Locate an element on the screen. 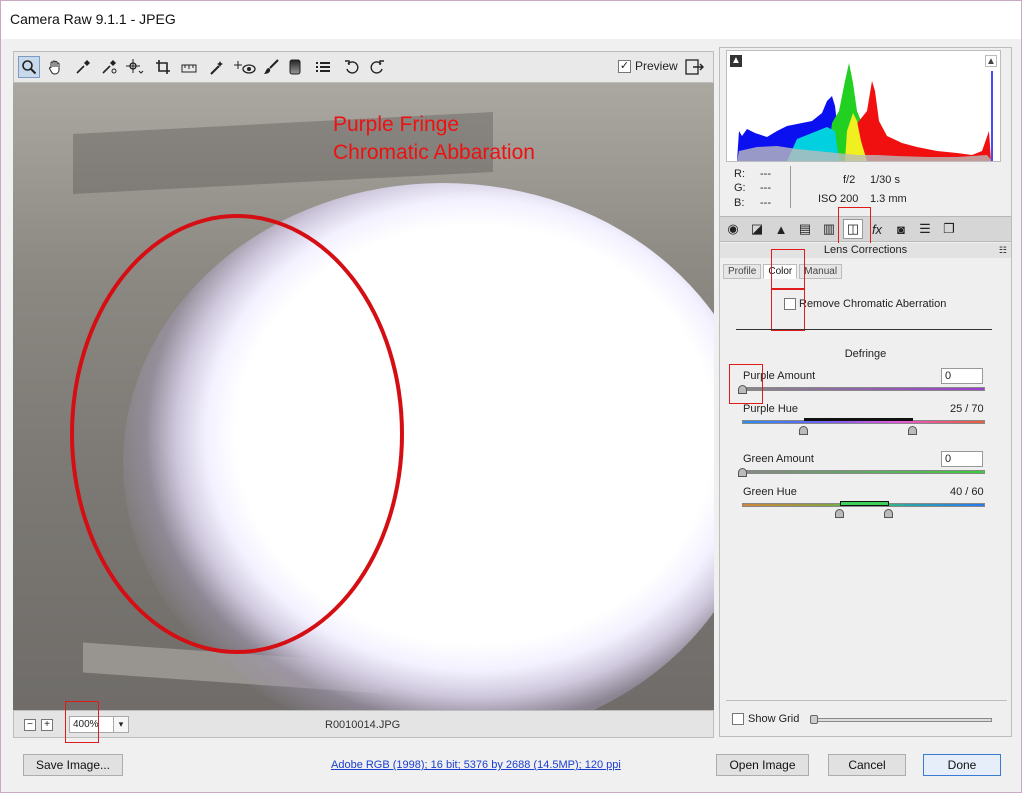 The width and height of the screenshot is (1022, 793). tab-camera-calibration-icon: ◙ is located at coordinates (901, 229).